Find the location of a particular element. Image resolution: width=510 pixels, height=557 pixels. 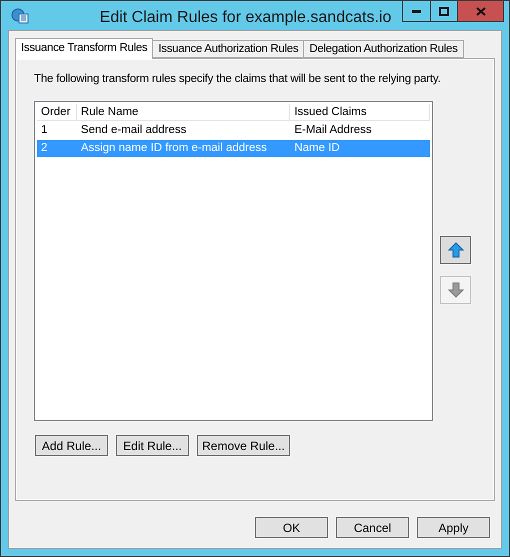

column-header: Rule Name is located at coordinates (183, 112).